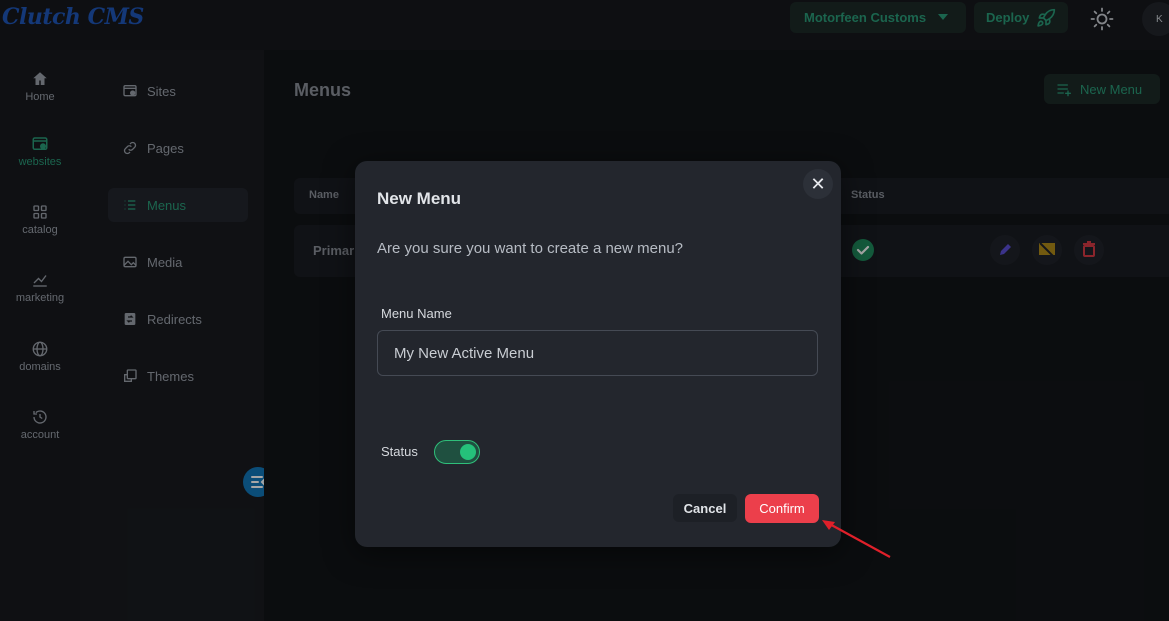  What do you see at coordinates (457, 452) in the screenshot?
I see `status-toggle` at bounding box center [457, 452].